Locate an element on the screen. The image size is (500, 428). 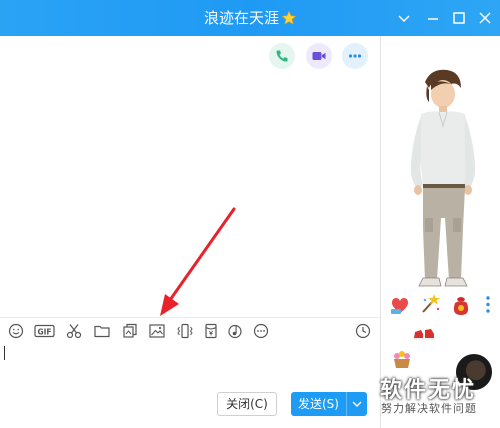
send-options-button is located at coordinates (356, 404).